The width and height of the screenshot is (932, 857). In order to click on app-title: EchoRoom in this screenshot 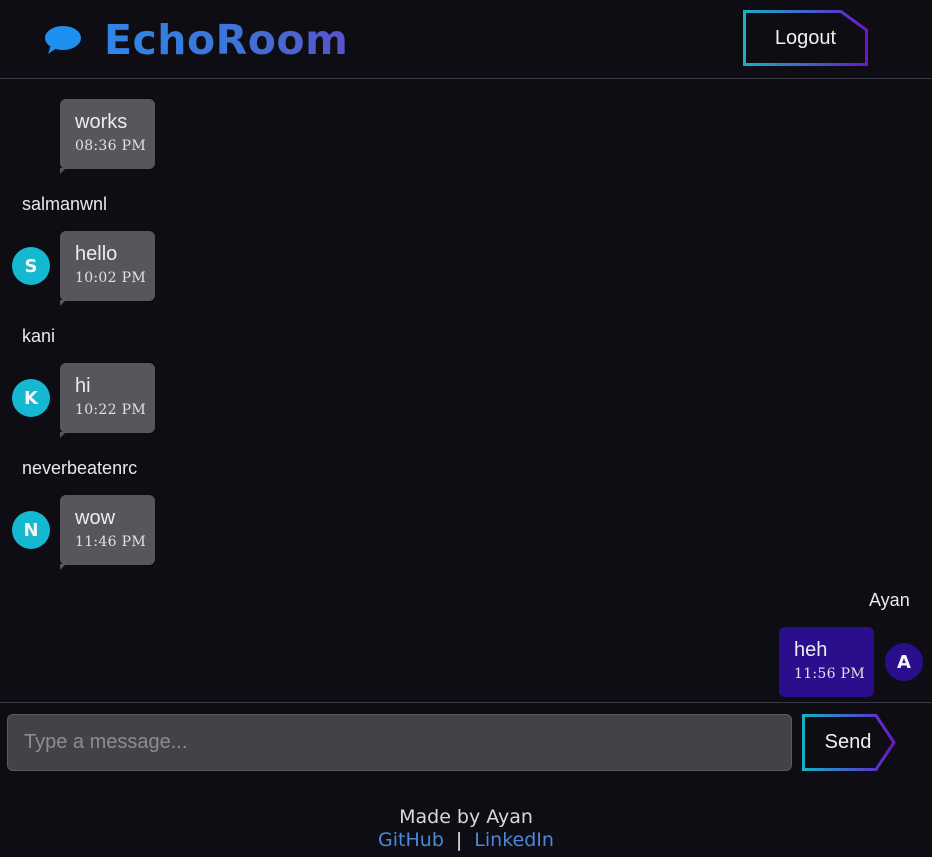, I will do `click(226, 40)`.